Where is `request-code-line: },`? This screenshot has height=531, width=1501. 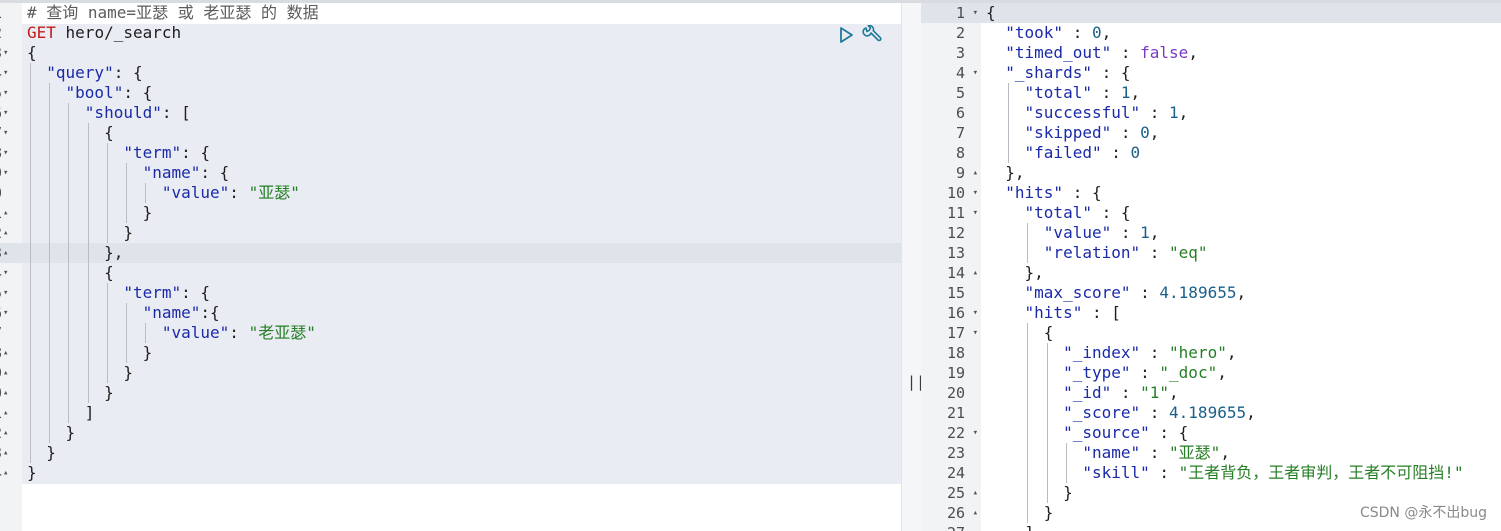
request-code-line: }, is located at coordinates (461, 253).